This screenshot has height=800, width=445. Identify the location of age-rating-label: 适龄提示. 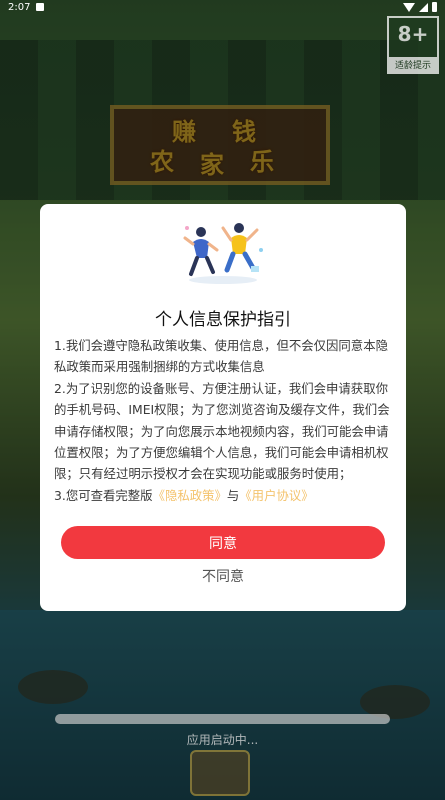
(413, 64).